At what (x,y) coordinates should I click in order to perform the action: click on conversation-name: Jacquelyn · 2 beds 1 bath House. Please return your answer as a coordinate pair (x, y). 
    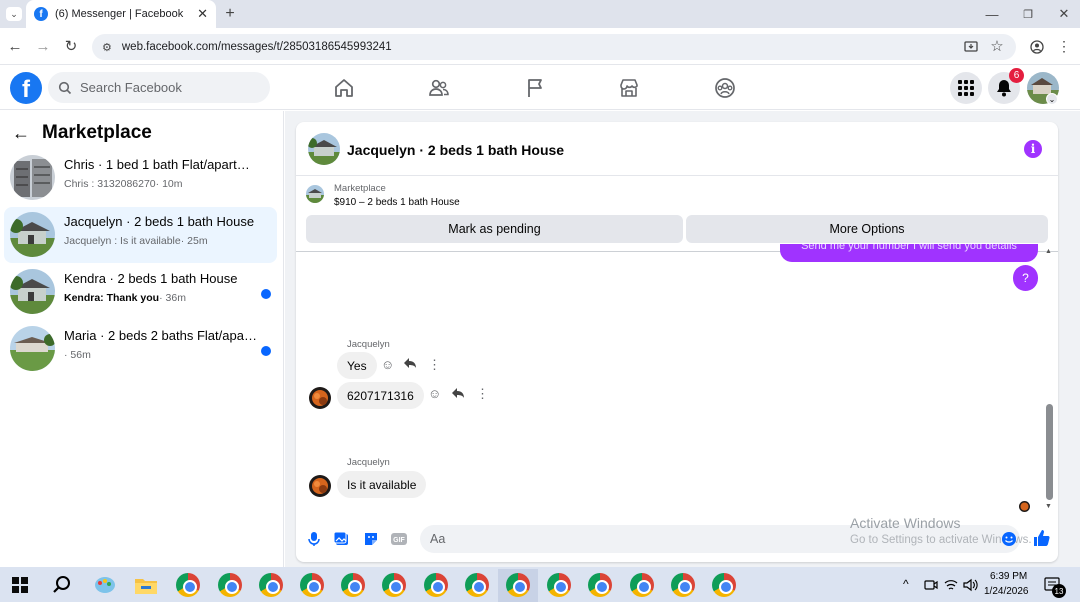
    Looking at the image, I should click on (159, 221).